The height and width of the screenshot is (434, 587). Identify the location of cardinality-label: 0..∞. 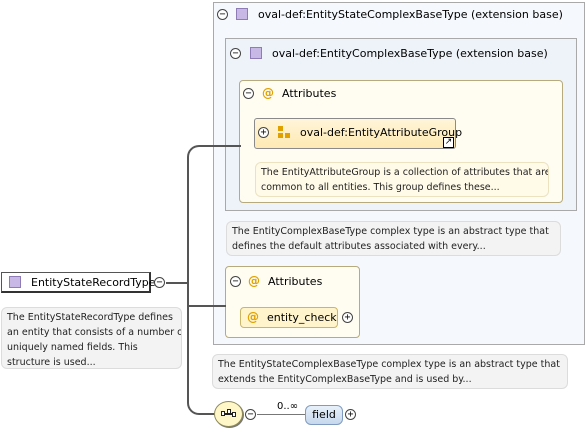
(288, 406).